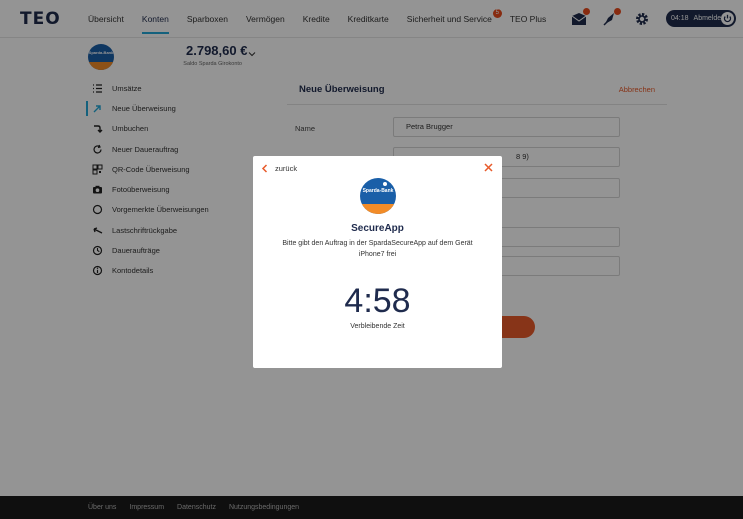 The width and height of the screenshot is (743, 519). I want to click on close-icon, so click(488, 167).